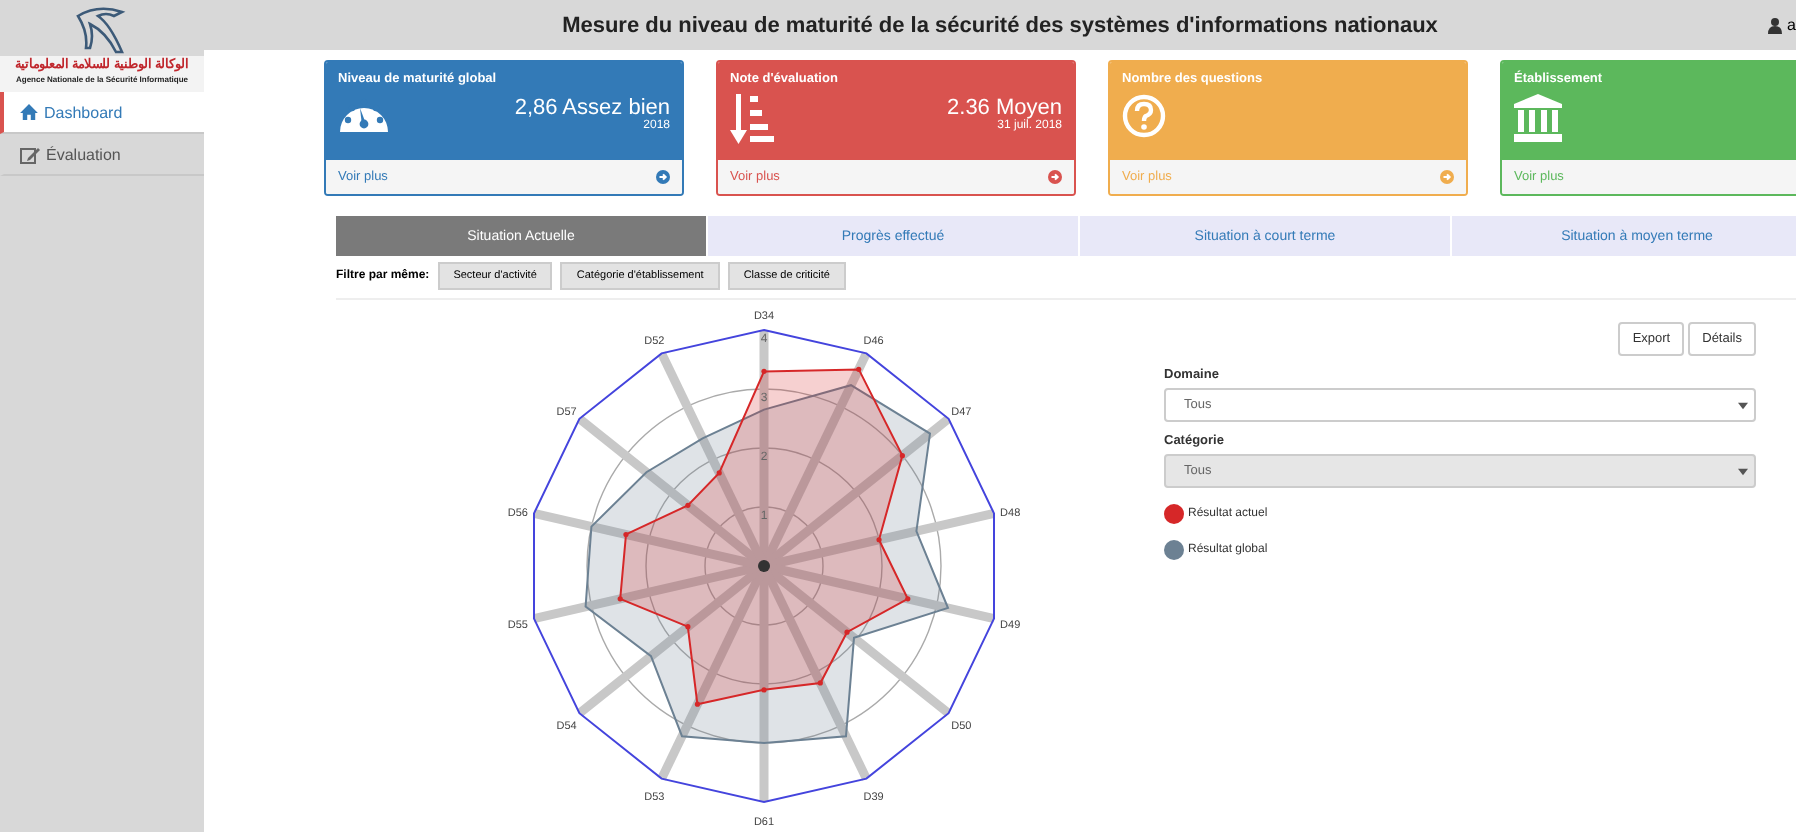 This screenshot has height=832, width=1796. I want to click on card-value: 2.36 Moyen, so click(1004, 109).